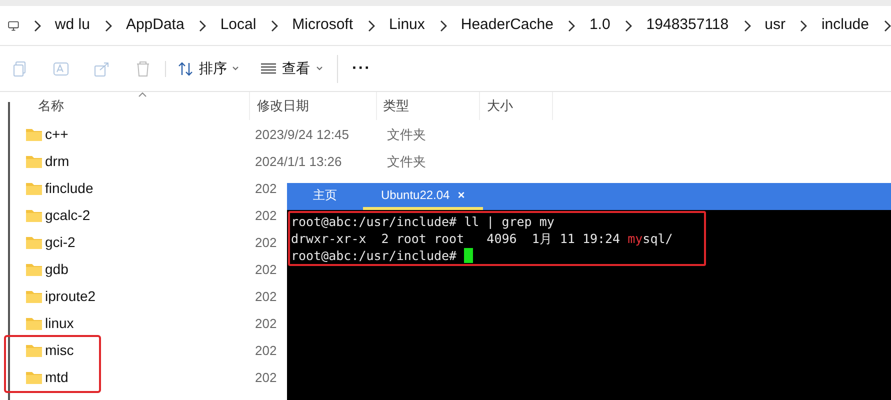  Describe the element at coordinates (687, 25) in the screenshot. I see `breadcrumb-item: 1948357118` at that location.